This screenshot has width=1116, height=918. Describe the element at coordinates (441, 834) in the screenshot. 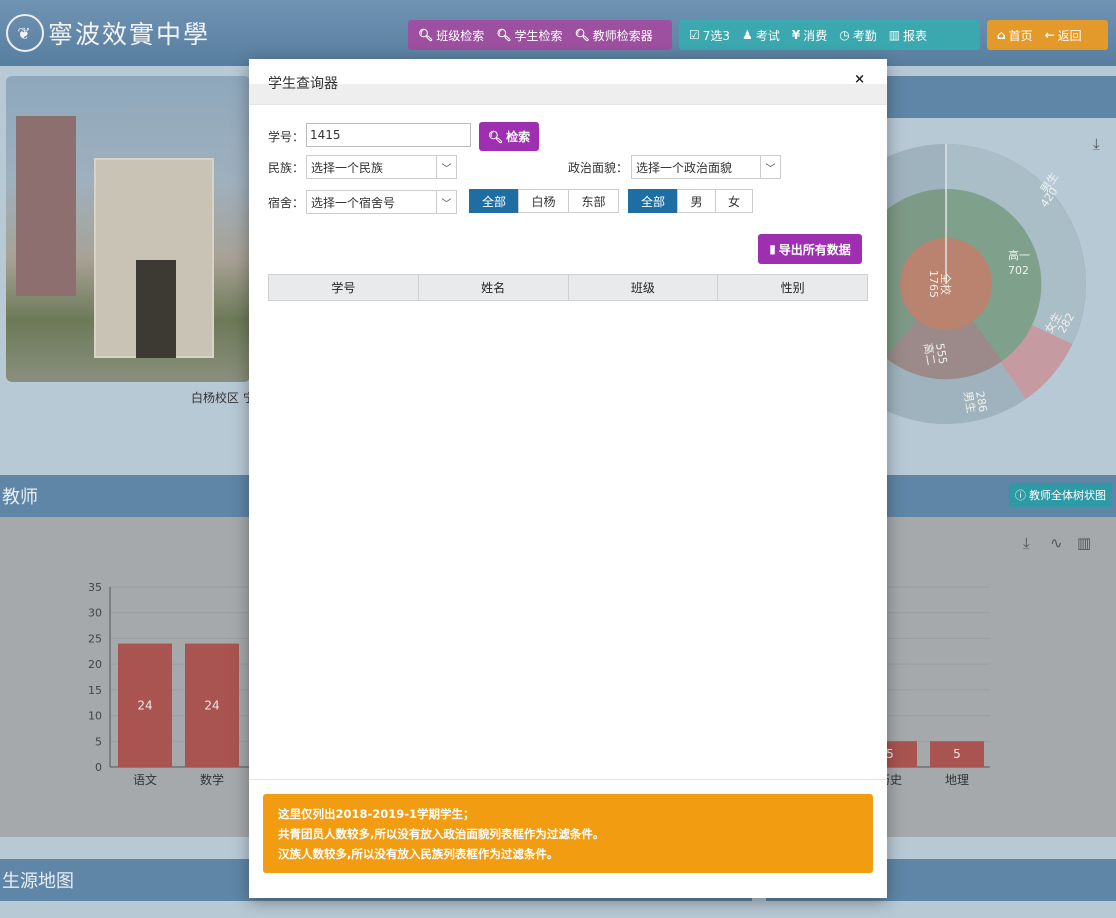

I see `notice-line: 共青团员人数较多,所以没有放入政治面貌列表框作为过滤条件。` at that location.